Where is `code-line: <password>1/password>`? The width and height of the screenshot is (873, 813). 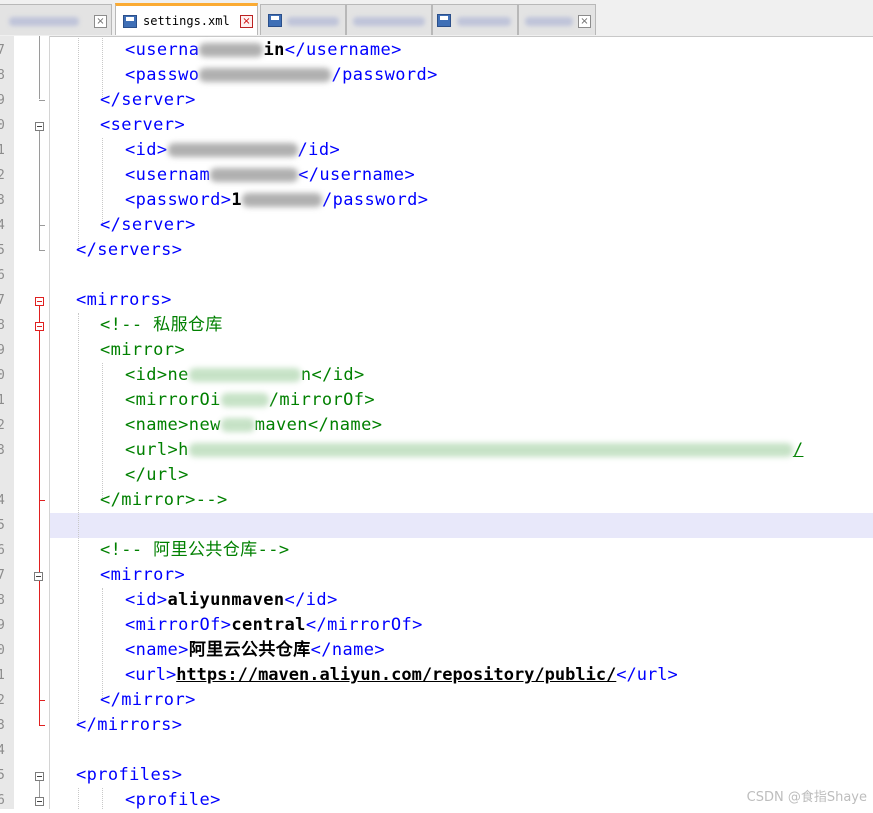 code-line: <password>1/password> is located at coordinates (276, 200).